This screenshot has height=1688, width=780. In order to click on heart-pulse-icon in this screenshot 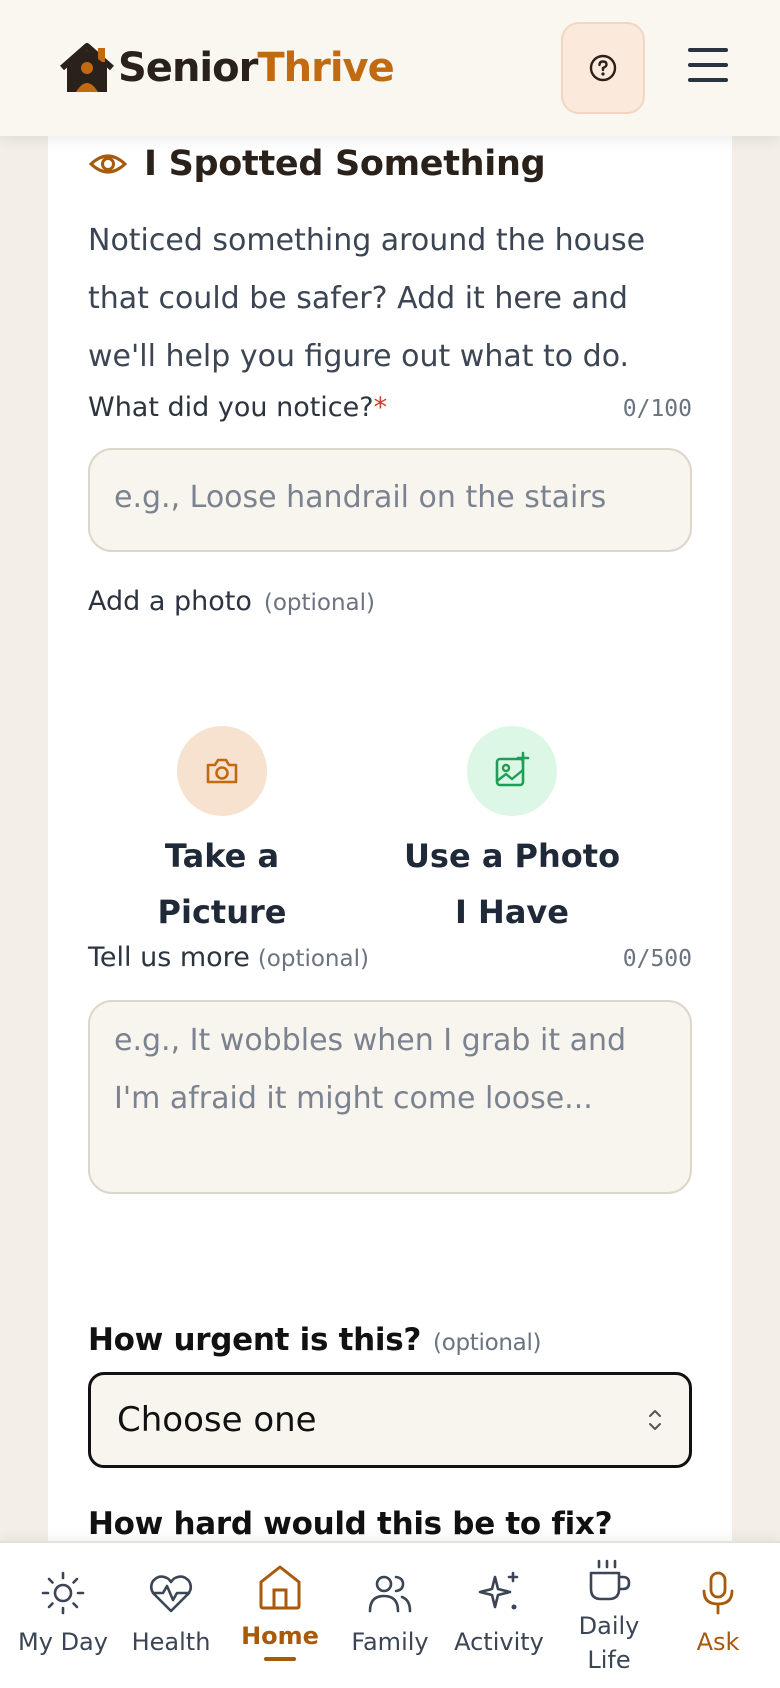, I will do `click(171, 1594)`.